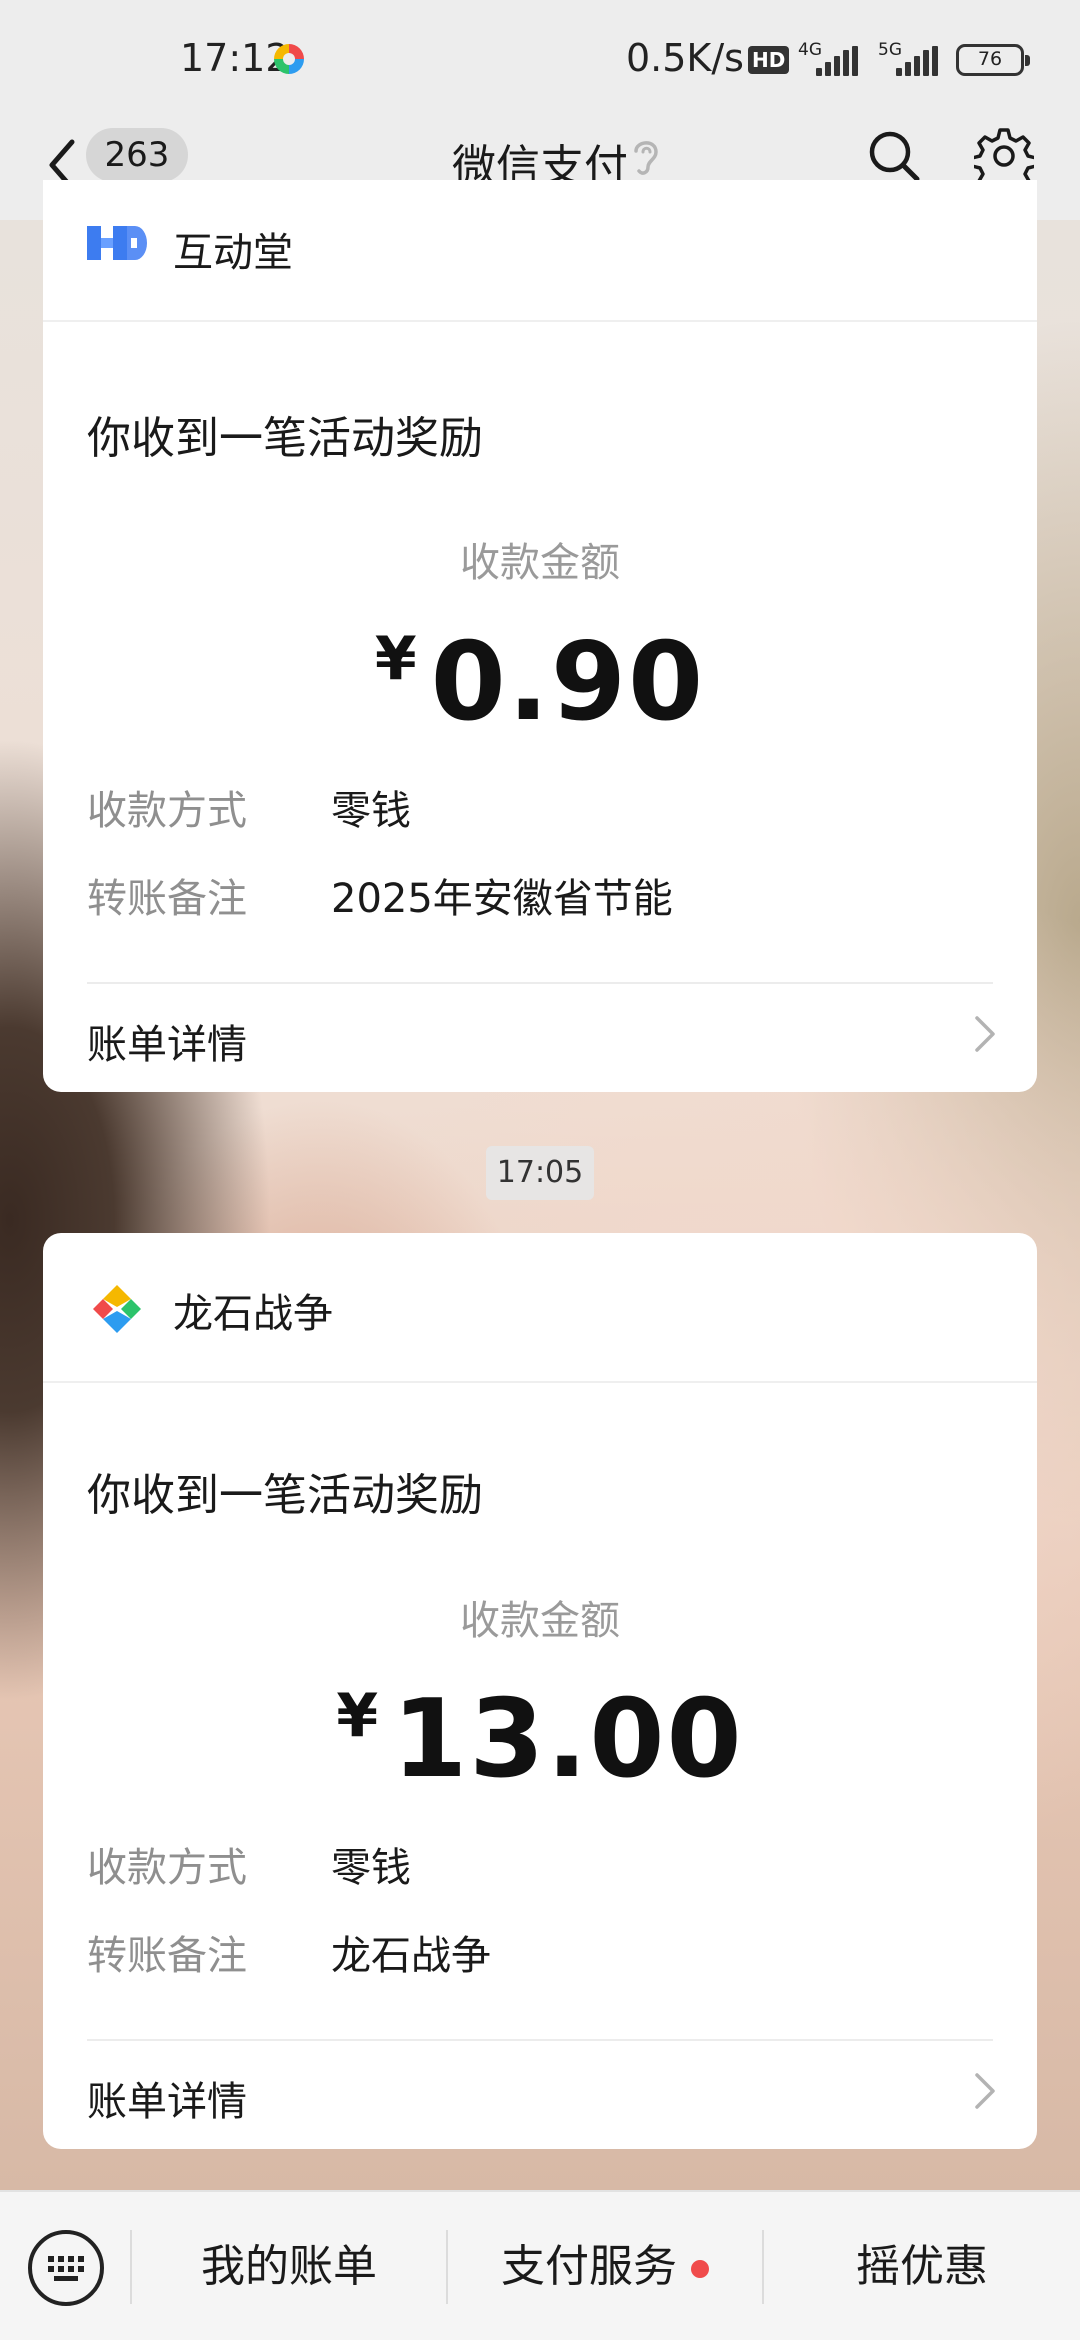  Describe the element at coordinates (540, 55) in the screenshot. I see `status-bar: 17:12 0.5K/s HD 4G 5G 76` at that location.